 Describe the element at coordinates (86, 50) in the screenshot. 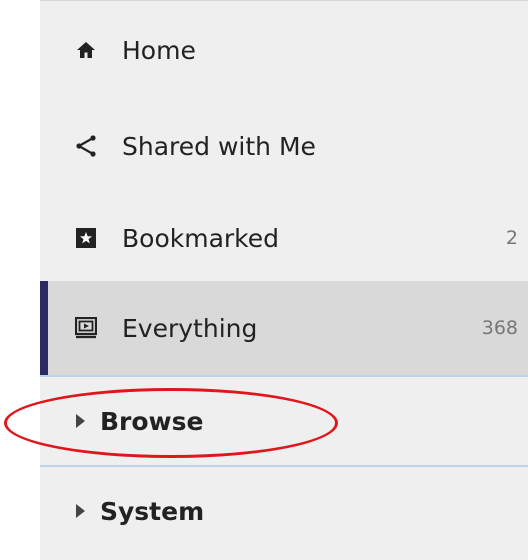

I see `home-icon` at that location.